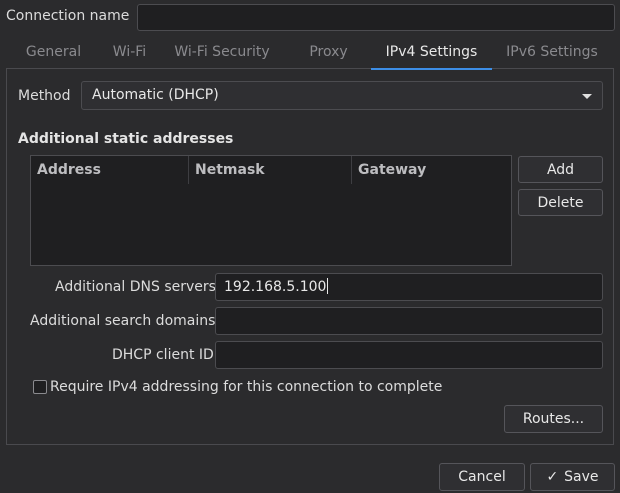  I want to click on dhcp-client-id-input, so click(409, 355).